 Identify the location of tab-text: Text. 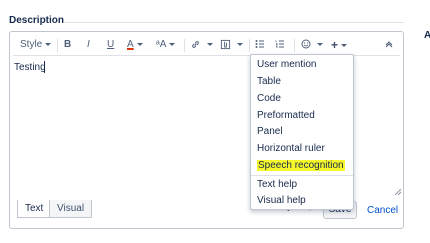
(34, 209).